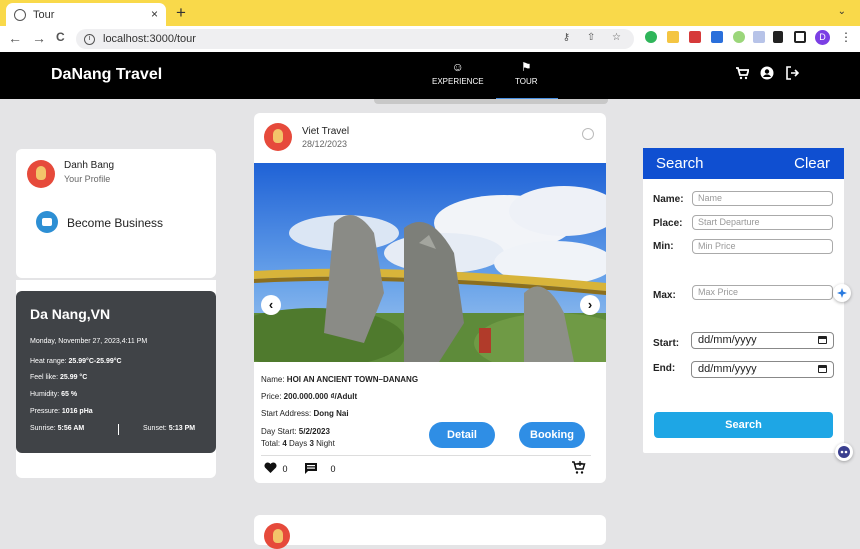  I want to click on reload-button: C, so click(60, 37).